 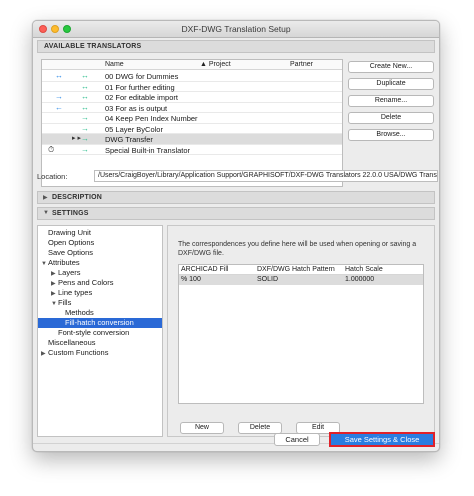 I want to click on translator-row: → ↔ 02 For editable import, so click(x=192, y=97).